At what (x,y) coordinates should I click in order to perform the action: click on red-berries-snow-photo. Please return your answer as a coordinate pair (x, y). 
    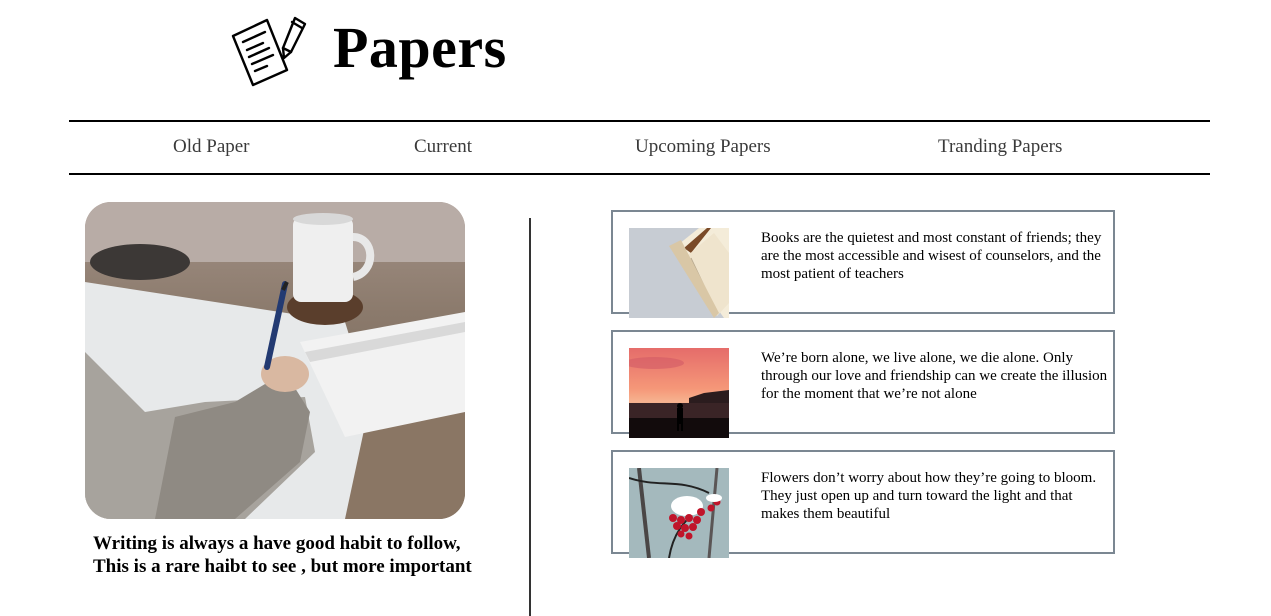
    Looking at the image, I should click on (679, 513).